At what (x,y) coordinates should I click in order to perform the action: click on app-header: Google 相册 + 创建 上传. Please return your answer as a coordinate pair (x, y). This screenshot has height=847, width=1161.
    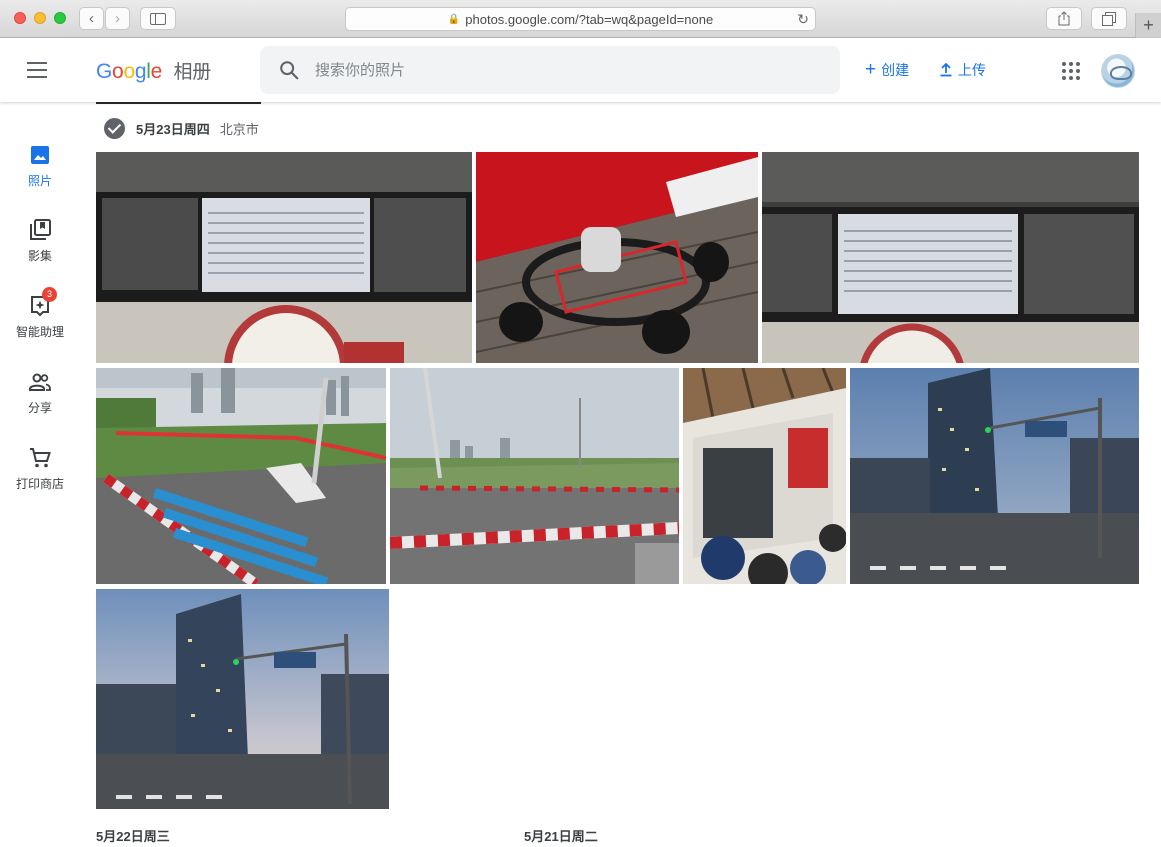
    Looking at the image, I should click on (580, 70).